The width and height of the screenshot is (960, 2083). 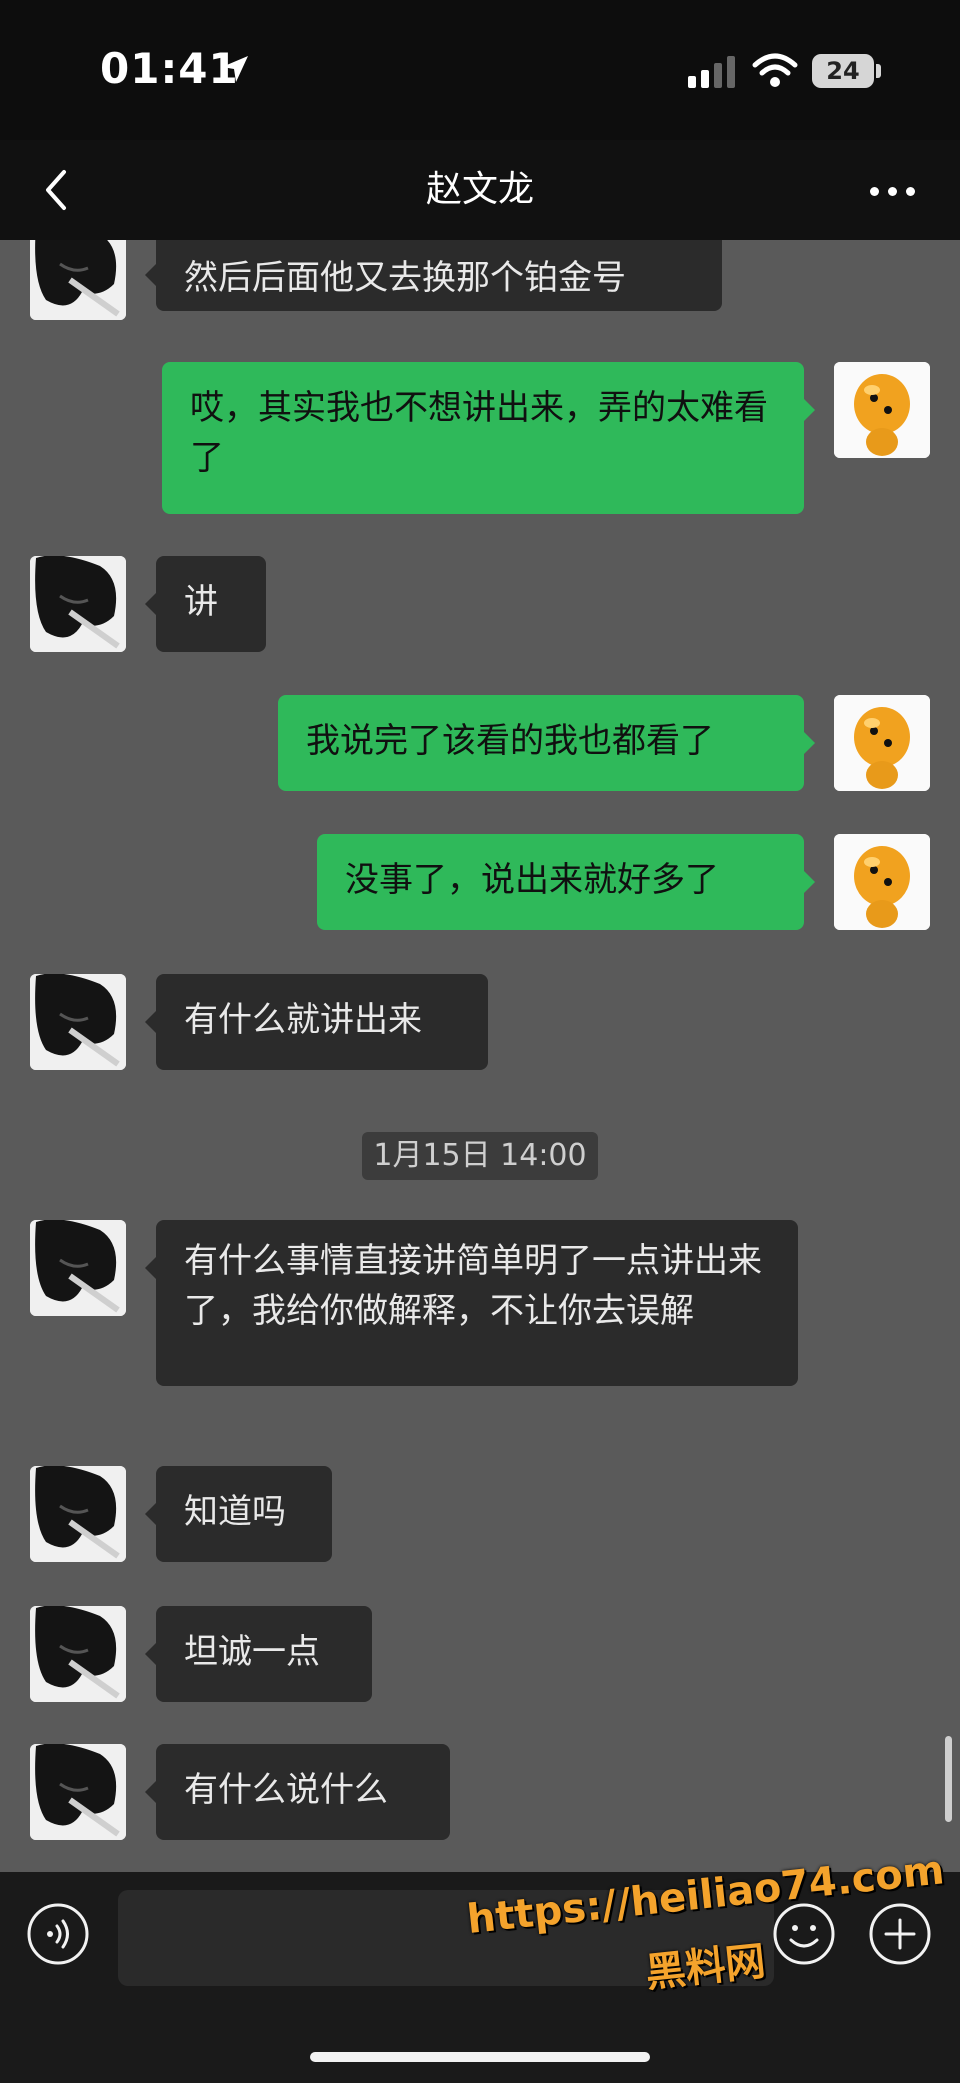 I want to click on timestamp-divider: 1月15日 14:00, so click(x=480, y=1156).